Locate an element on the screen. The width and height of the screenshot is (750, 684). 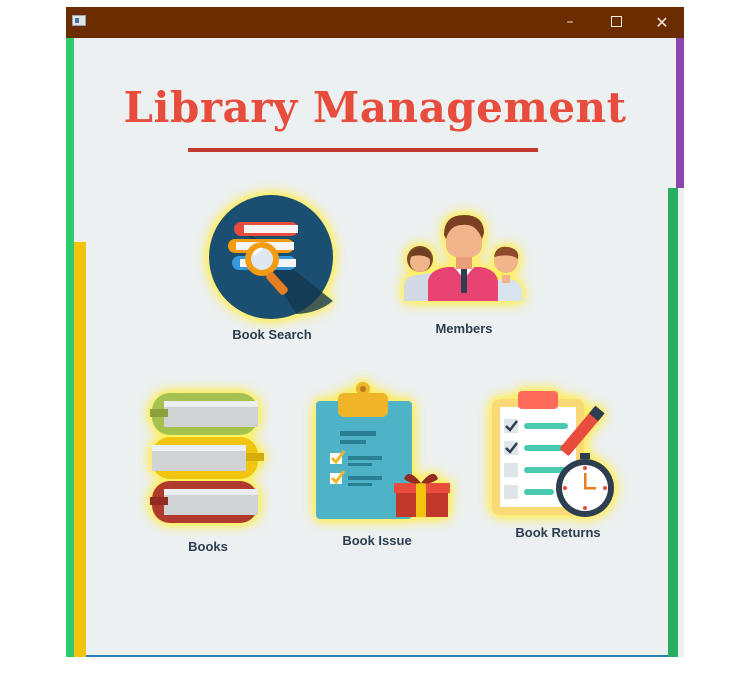
book-issue-label: Book Issue is located at coordinates (377, 540).